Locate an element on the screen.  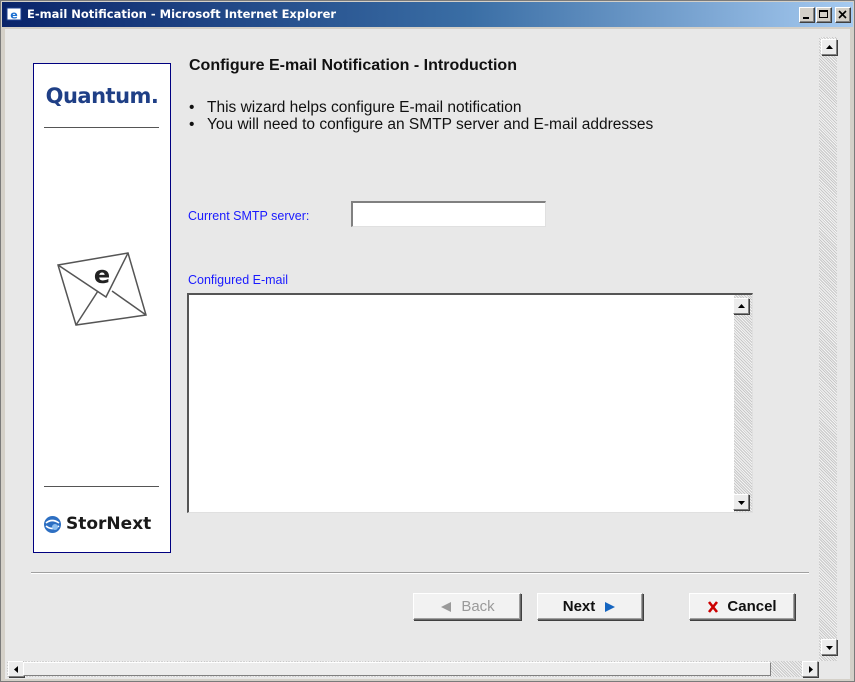
cancel-button: Cancel is located at coordinates (742, 606).